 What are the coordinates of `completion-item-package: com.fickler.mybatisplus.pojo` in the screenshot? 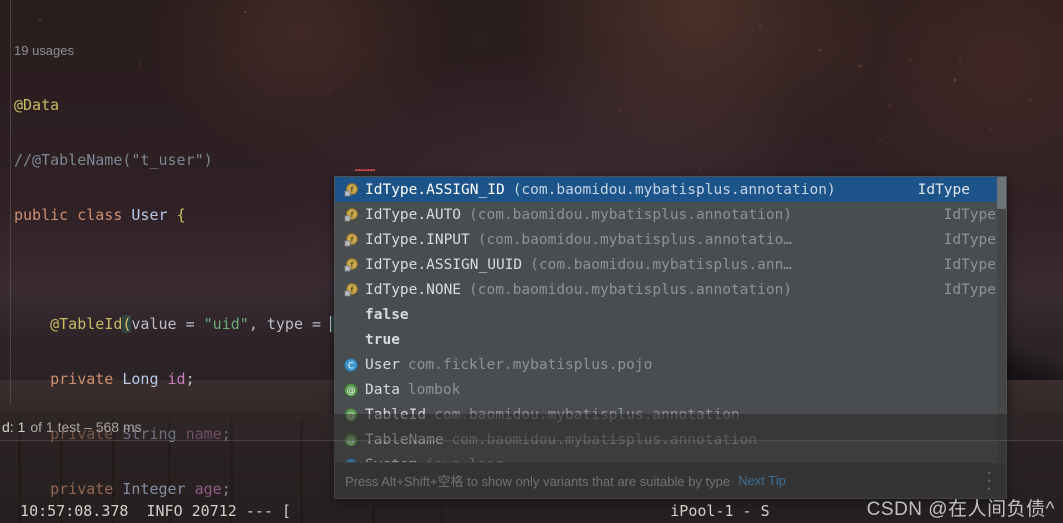 It's located at (530, 364).